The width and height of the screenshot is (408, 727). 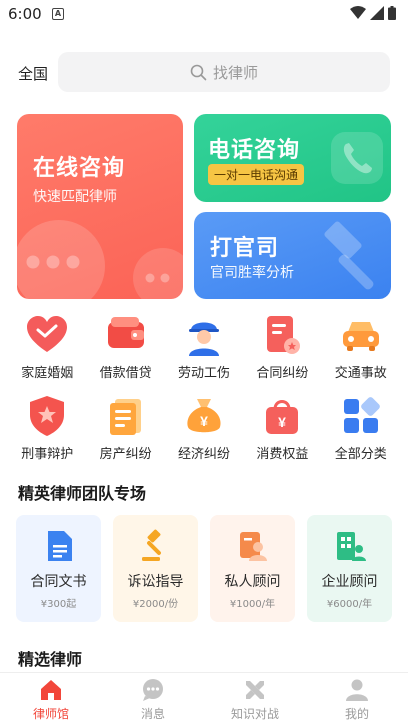 What do you see at coordinates (204, 14) in the screenshot?
I see `status-bar: 6:00 A` at bounding box center [204, 14].